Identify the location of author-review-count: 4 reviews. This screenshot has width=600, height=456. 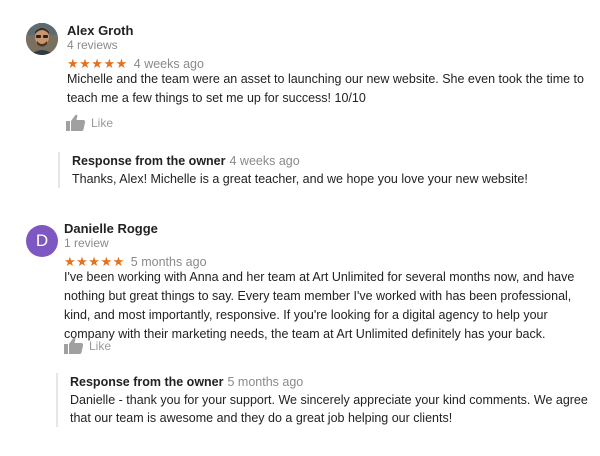
(92, 45).